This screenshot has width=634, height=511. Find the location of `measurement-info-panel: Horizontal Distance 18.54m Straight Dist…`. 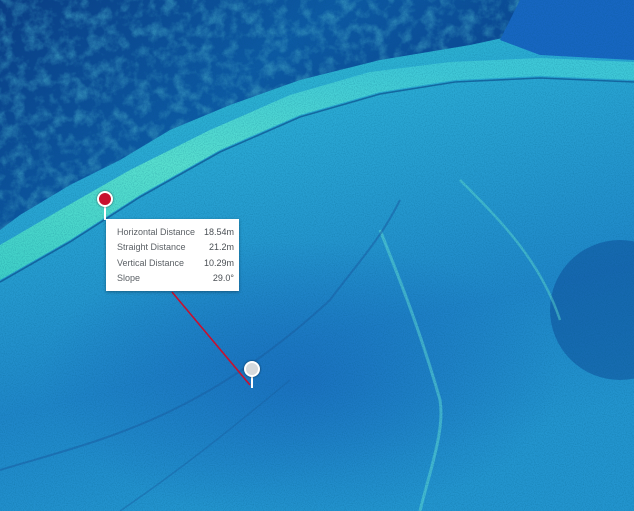

measurement-info-panel: Horizontal Distance 18.54m Straight Dist… is located at coordinates (172, 255).